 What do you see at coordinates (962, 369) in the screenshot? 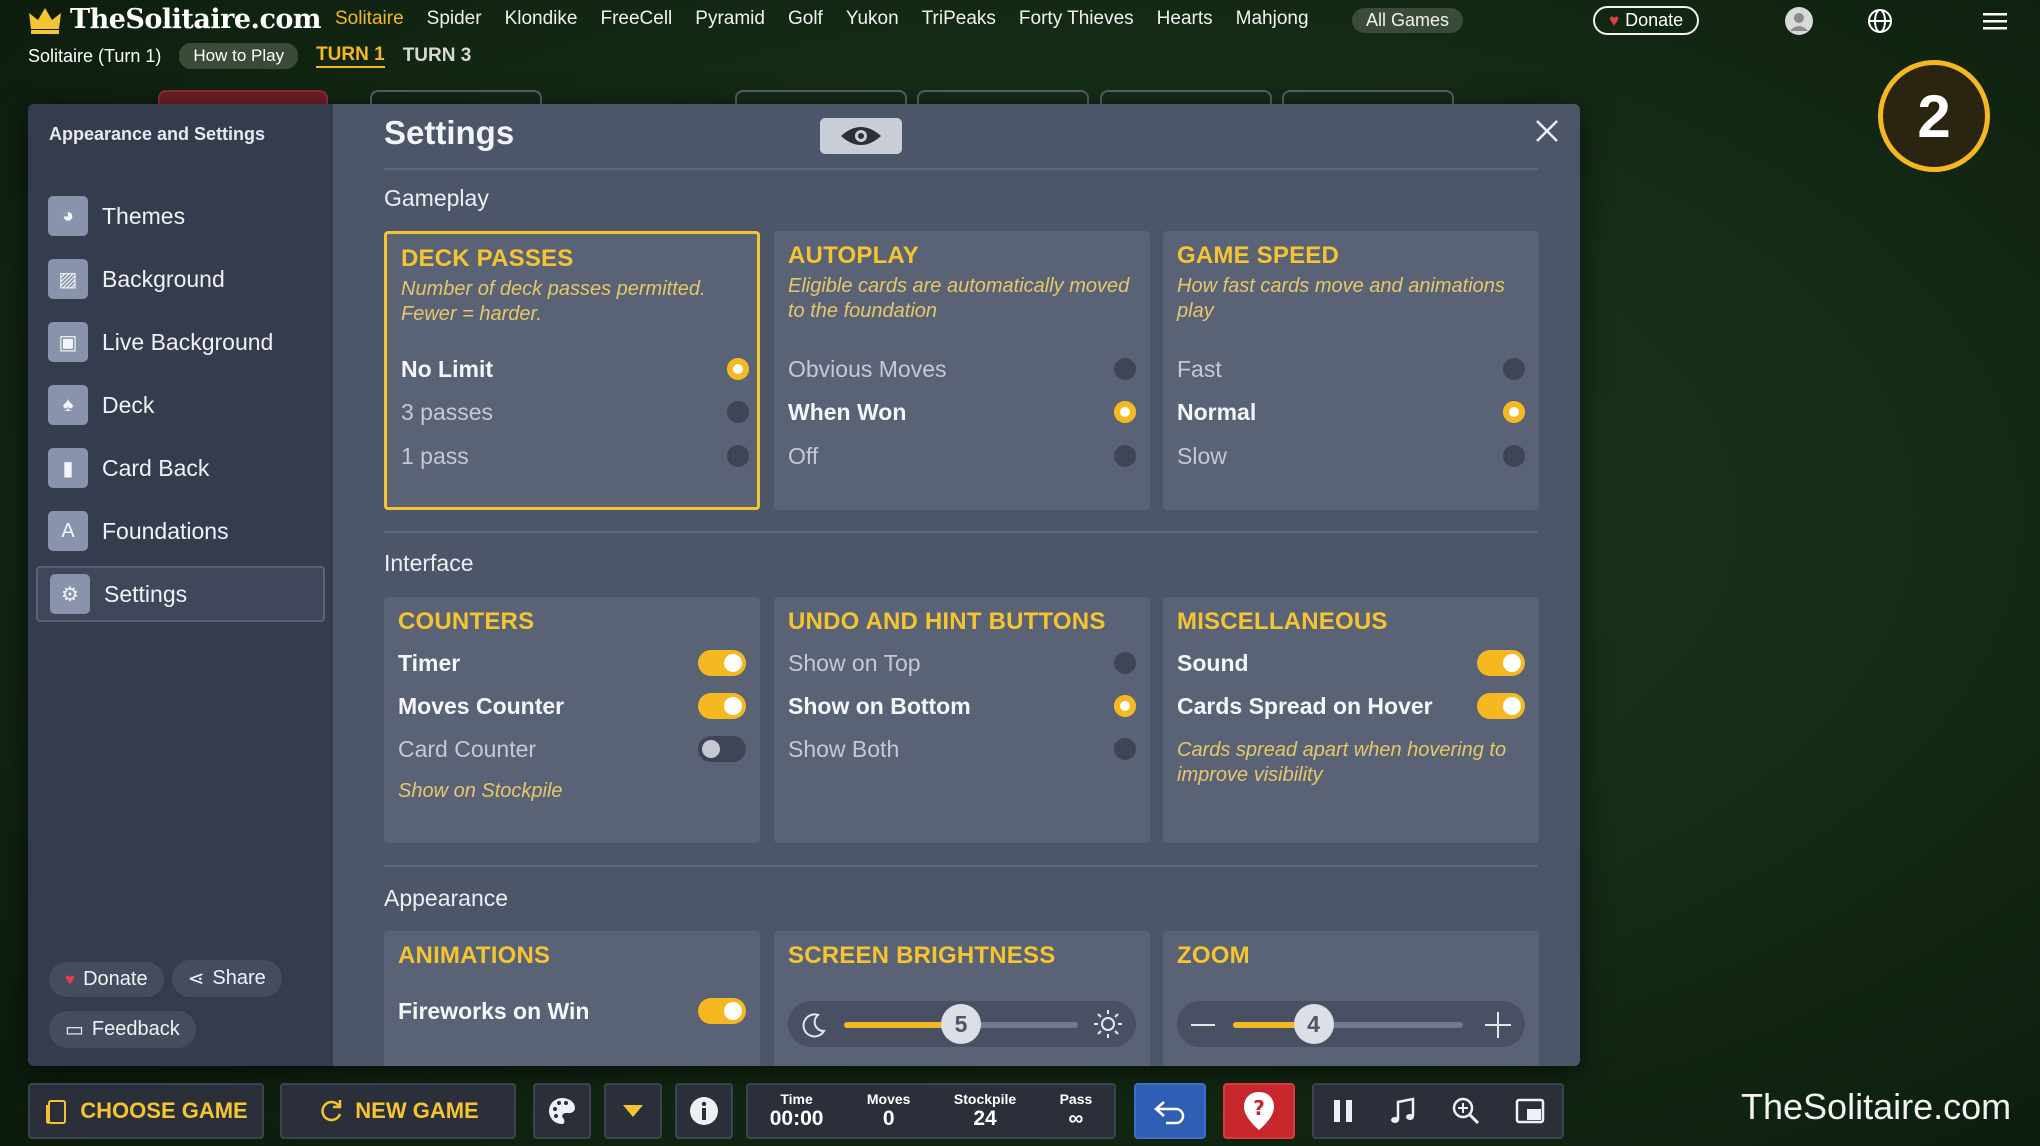
I see `option-obvious-moves: Obvious Moves` at bounding box center [962, 369].